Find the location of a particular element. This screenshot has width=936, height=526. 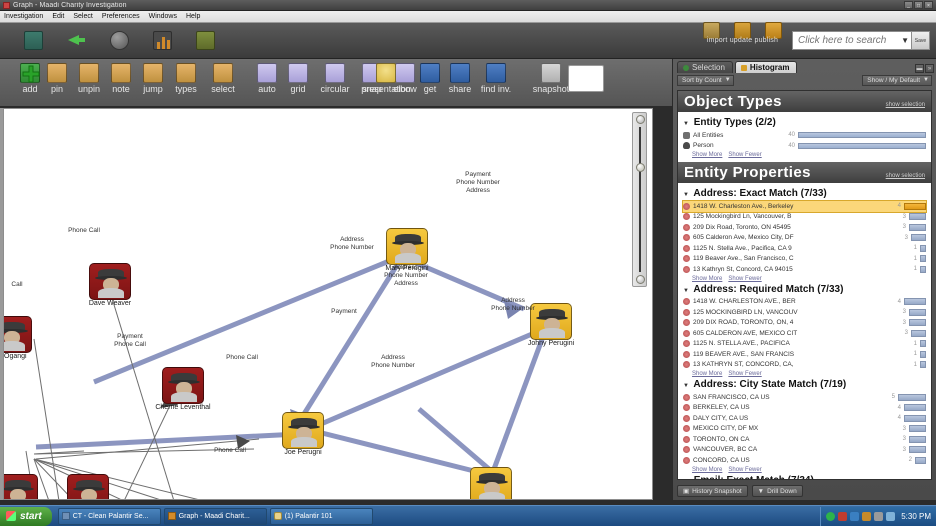

tool-find-inv: find inv. is located at coordinates (496, 78).